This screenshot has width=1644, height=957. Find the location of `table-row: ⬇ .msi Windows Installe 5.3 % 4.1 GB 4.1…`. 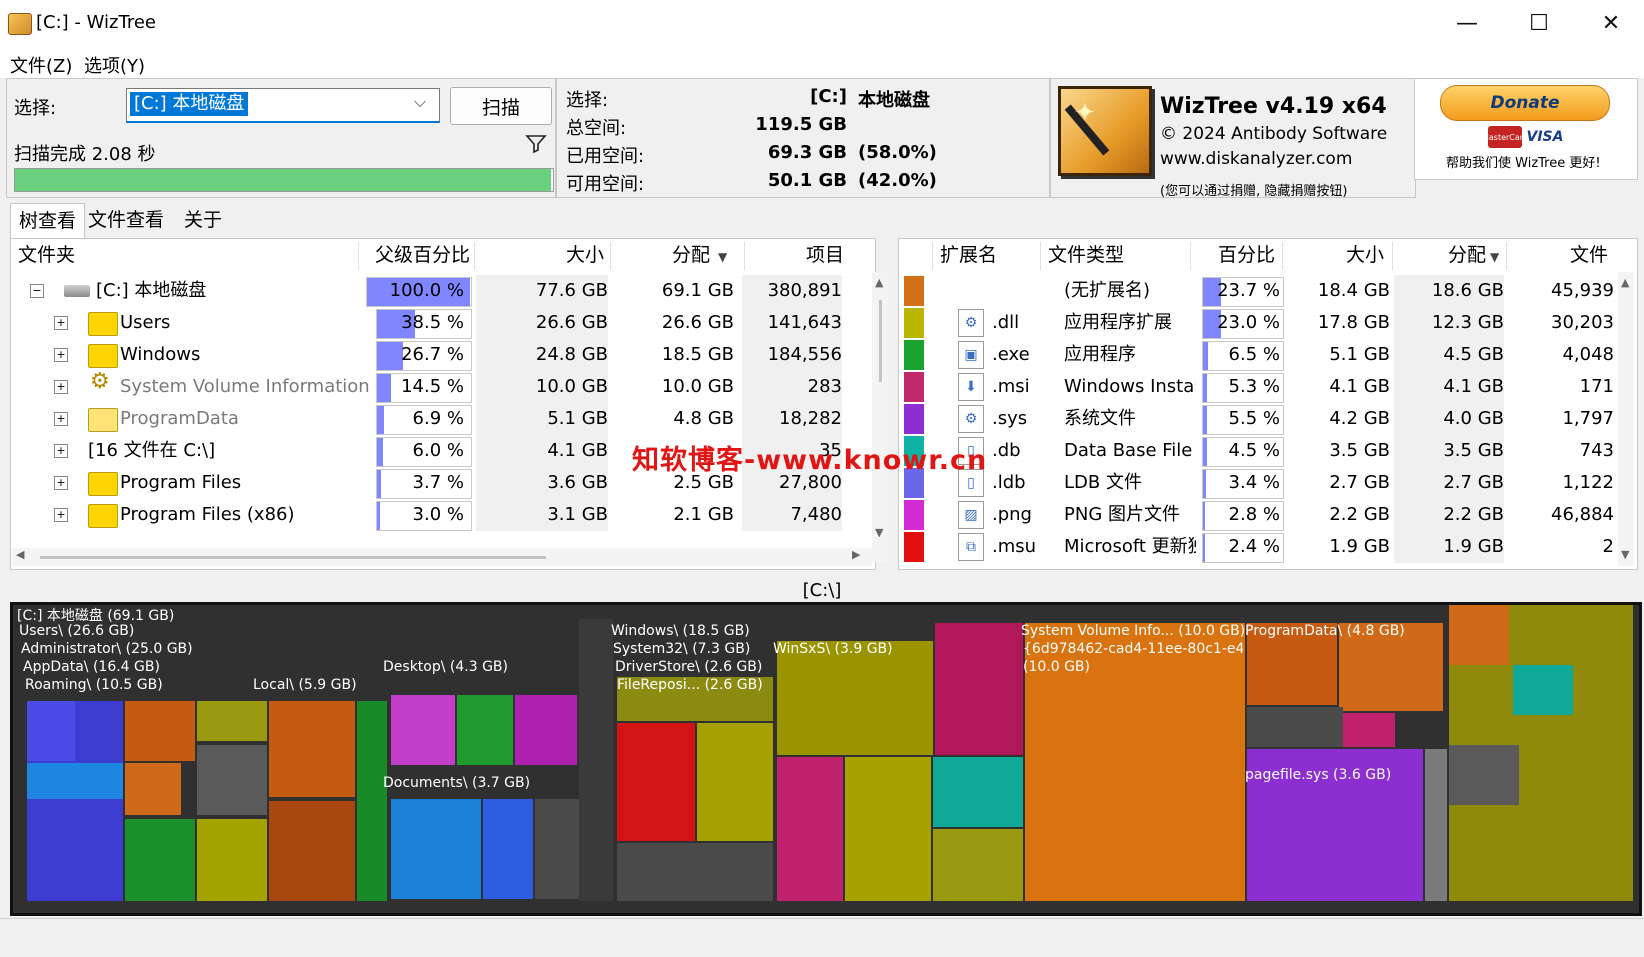

table-row: ⬇ .msi Windows Installe 5.3 % 4.1 GB 4.1… is located at coordinates (1259, 387).